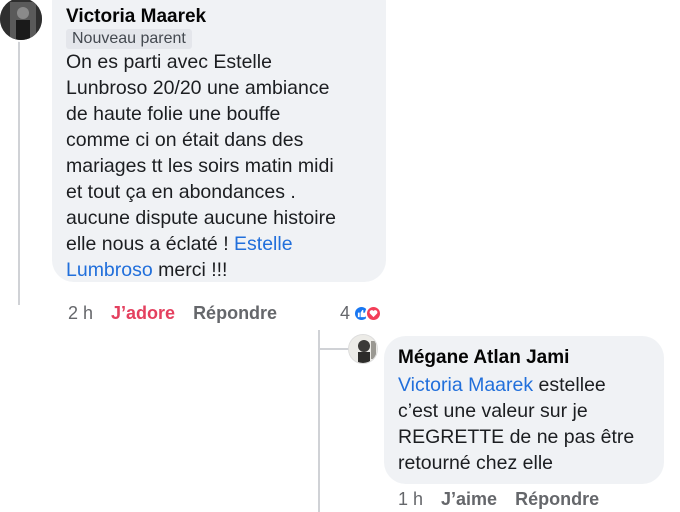 The image size is (680, 512). Describe the element at coordinates (129, 39) in the screenshot. I see `author-badge: Nouveau parent` at that location.